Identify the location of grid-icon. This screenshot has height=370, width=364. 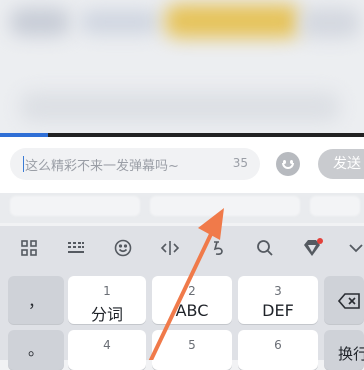
(29, 248).